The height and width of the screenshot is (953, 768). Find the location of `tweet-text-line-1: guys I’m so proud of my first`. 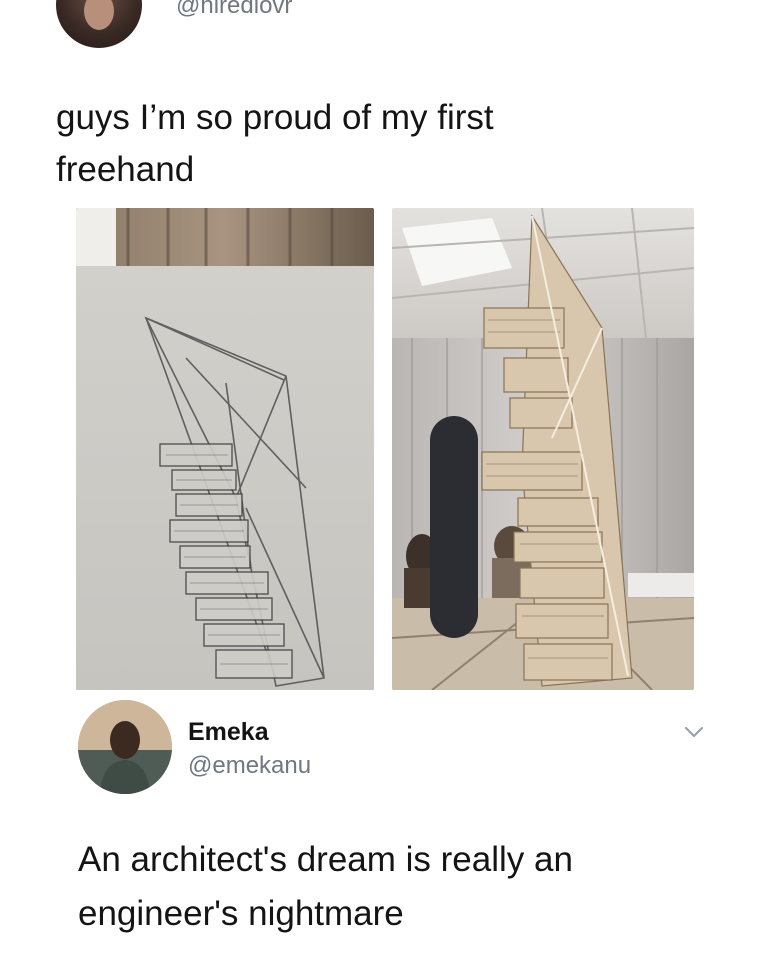

tweet-text-line-1: guys I’m so proud of my first is located at coordinates (275, 117).